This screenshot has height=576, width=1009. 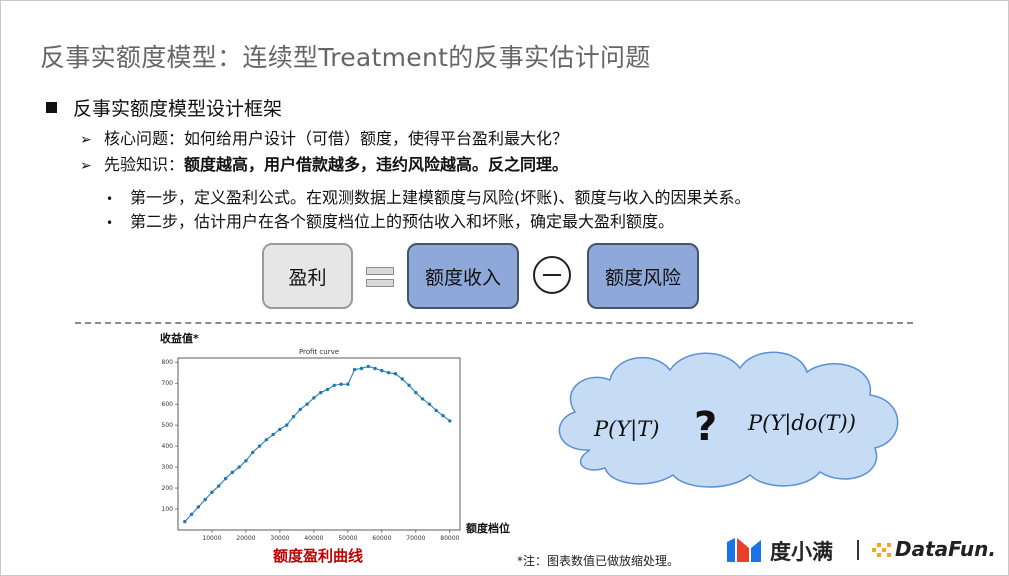 I want to click on step-two: • 第二步，估计用户在各个额度档位上的预估收入和坏账，确定最大盈利额度。, so click(x=390, y=220).